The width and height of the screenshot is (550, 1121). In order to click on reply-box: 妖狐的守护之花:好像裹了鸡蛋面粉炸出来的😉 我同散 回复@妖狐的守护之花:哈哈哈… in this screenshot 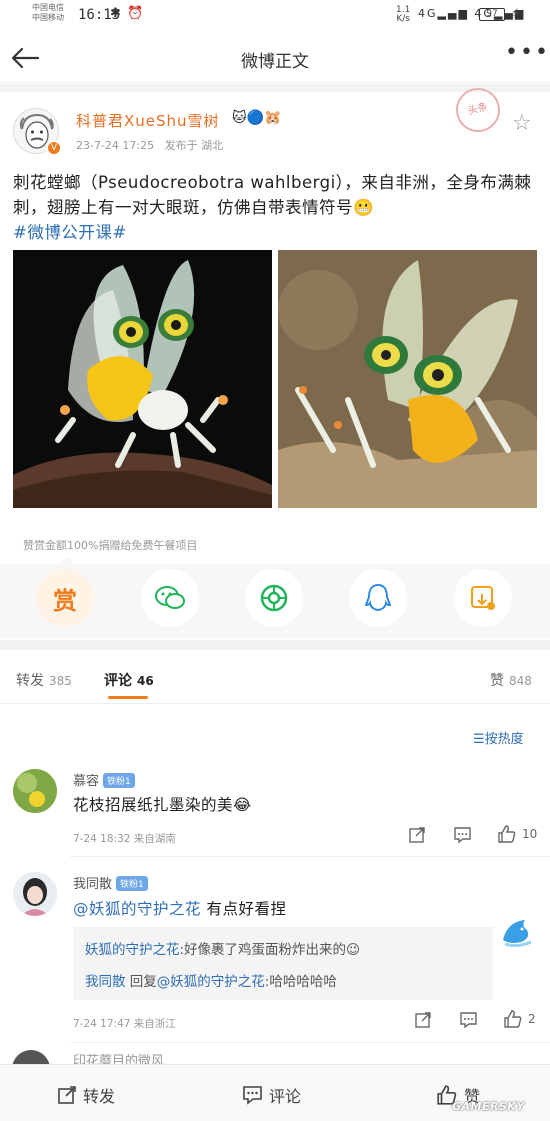, I will do `click(283, 963)`.